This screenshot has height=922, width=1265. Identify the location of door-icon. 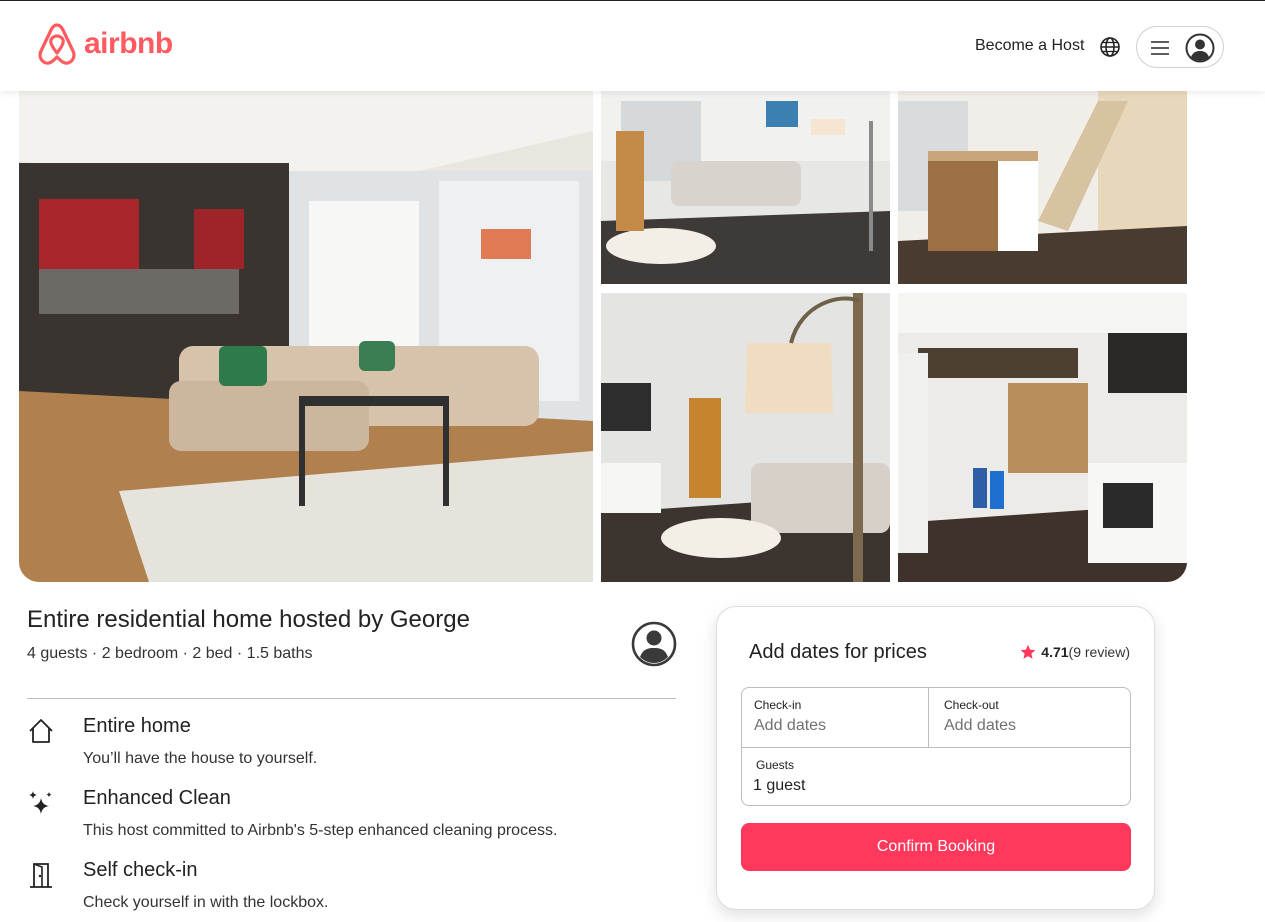
(41, 875).